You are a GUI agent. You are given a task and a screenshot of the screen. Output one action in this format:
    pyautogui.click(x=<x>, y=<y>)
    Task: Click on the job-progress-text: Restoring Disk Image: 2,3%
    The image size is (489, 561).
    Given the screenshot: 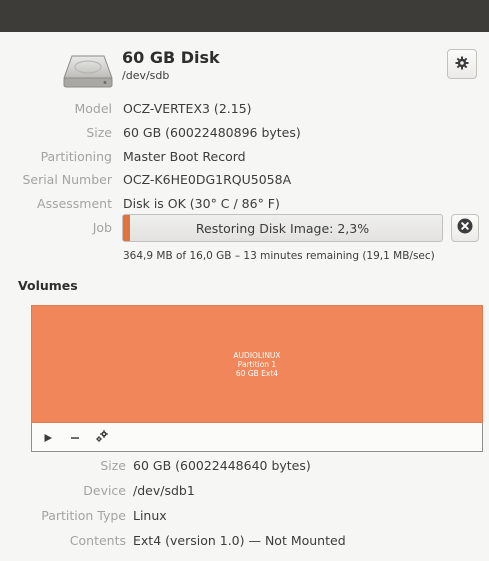 What is the action you would take?
    pyautogui.click(x=282, y=228)
    